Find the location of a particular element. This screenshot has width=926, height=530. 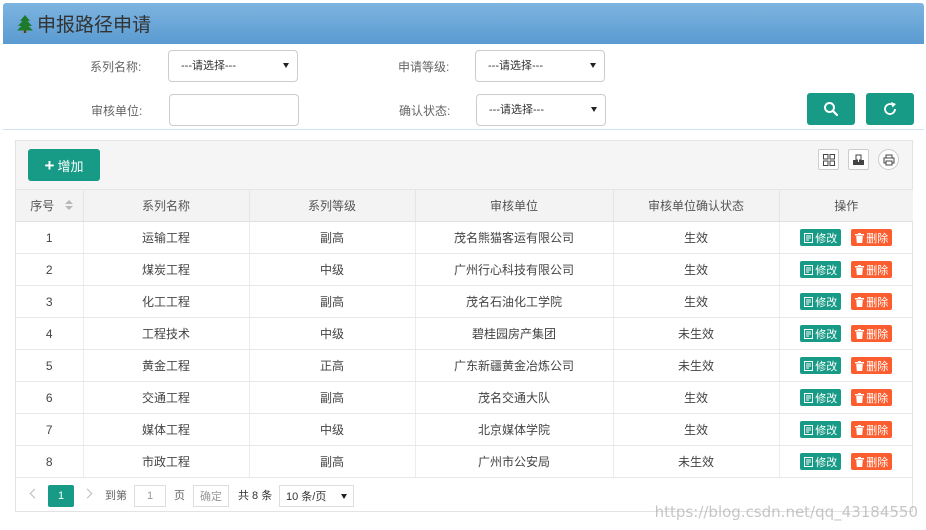

sort-icon is located at coordinates (68, 206).